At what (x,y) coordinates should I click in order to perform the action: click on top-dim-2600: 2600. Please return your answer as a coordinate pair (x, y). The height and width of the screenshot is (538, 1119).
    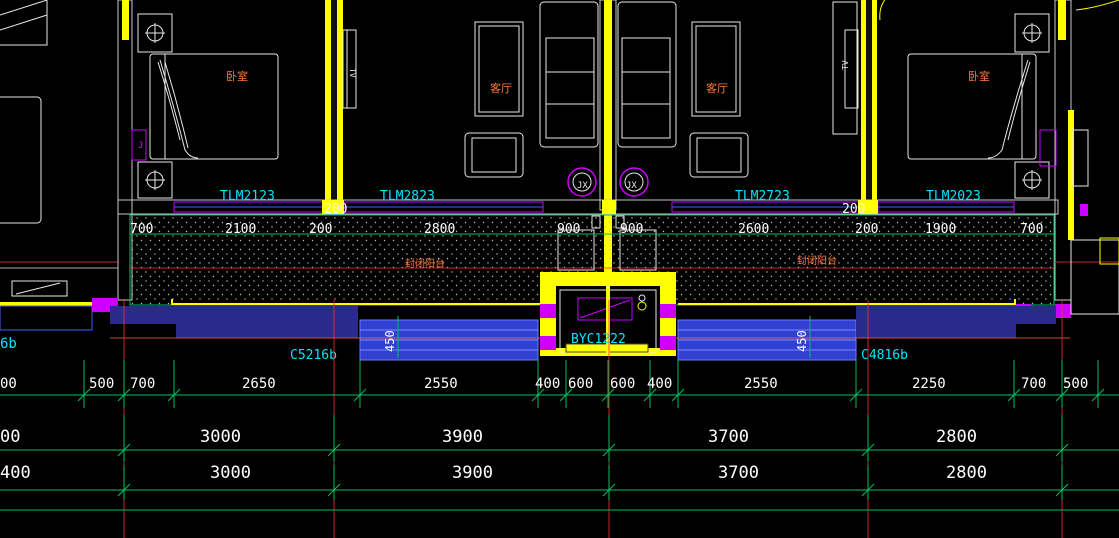
    Looking at the image, I should click on (753, 229).